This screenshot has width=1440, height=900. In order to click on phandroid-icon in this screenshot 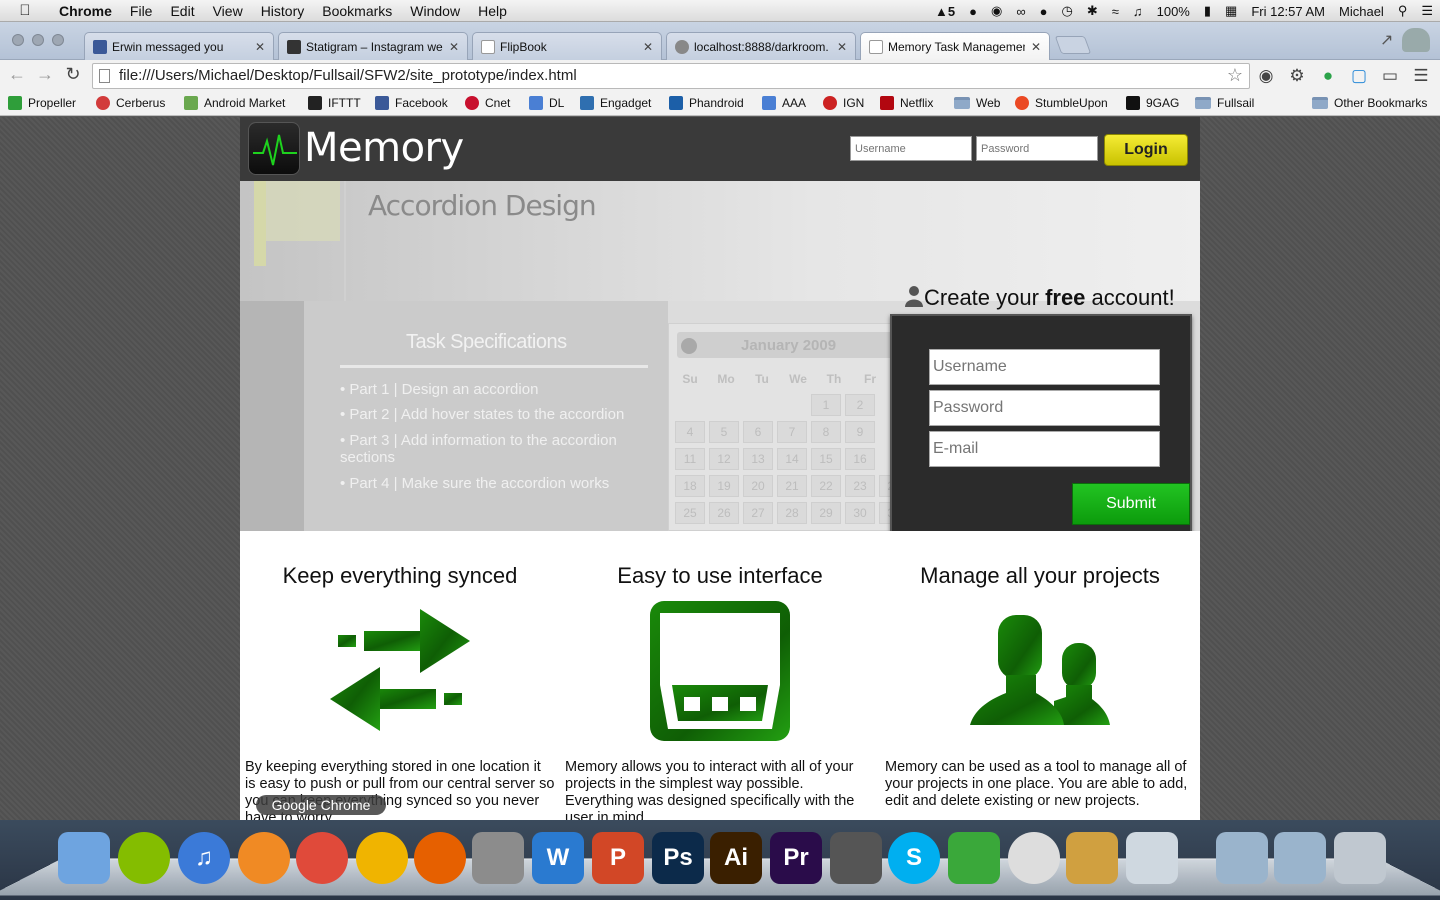, I will do `click(676, 103)`.